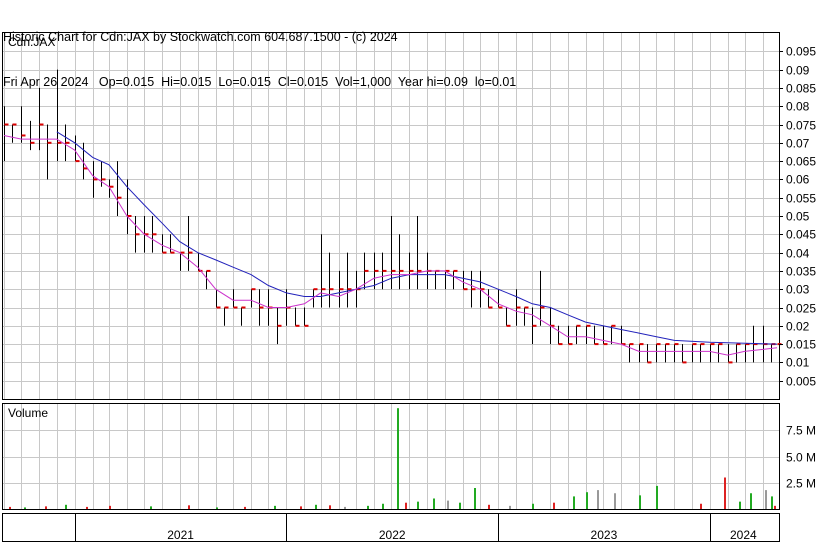 This screenshot has height=543, width=830. I want to click on price-y-tick-label: 0.015, so click(801, 345).